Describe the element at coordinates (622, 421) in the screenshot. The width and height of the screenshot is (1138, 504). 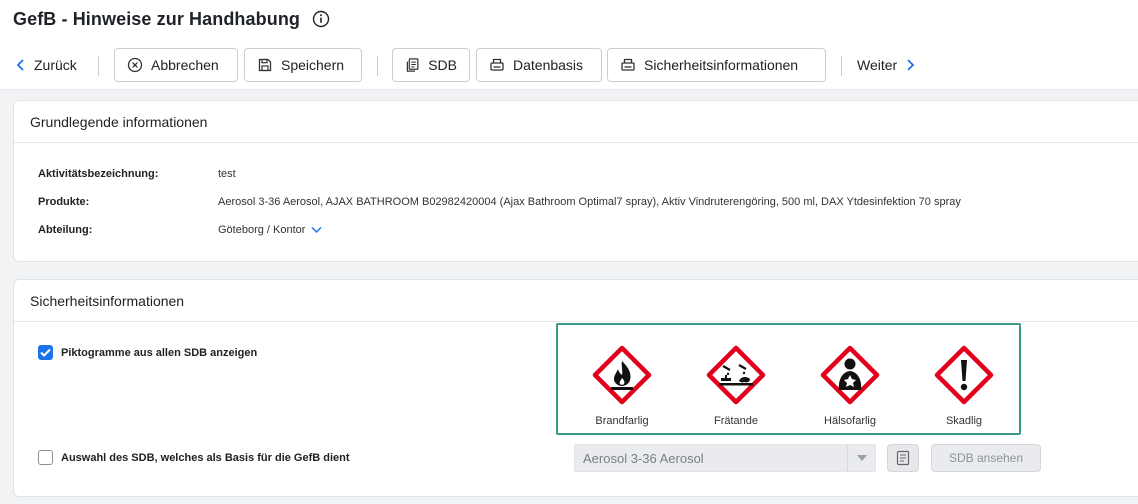
I see `pictogram-label: Brandfarlig` at that location.